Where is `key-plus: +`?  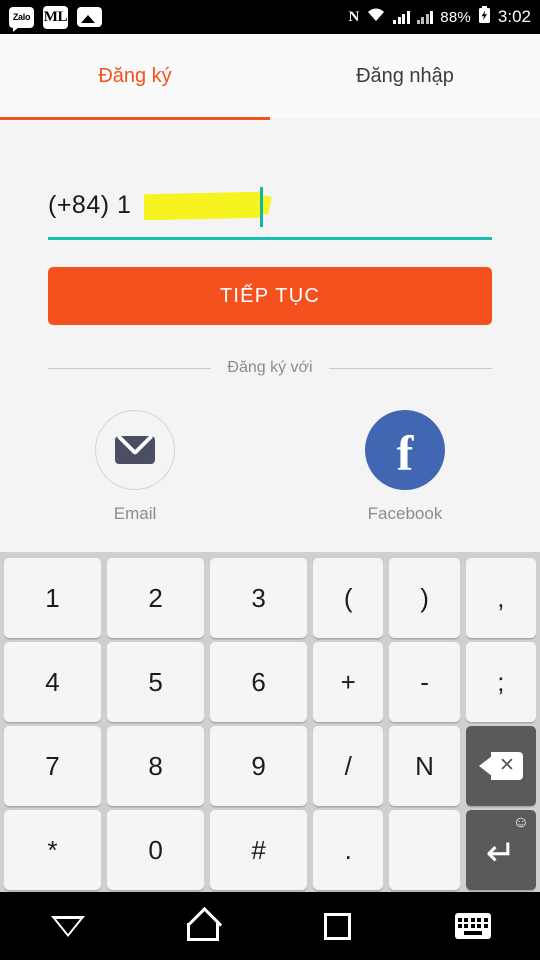
key-plus: + is located at coordinates (348, 682).